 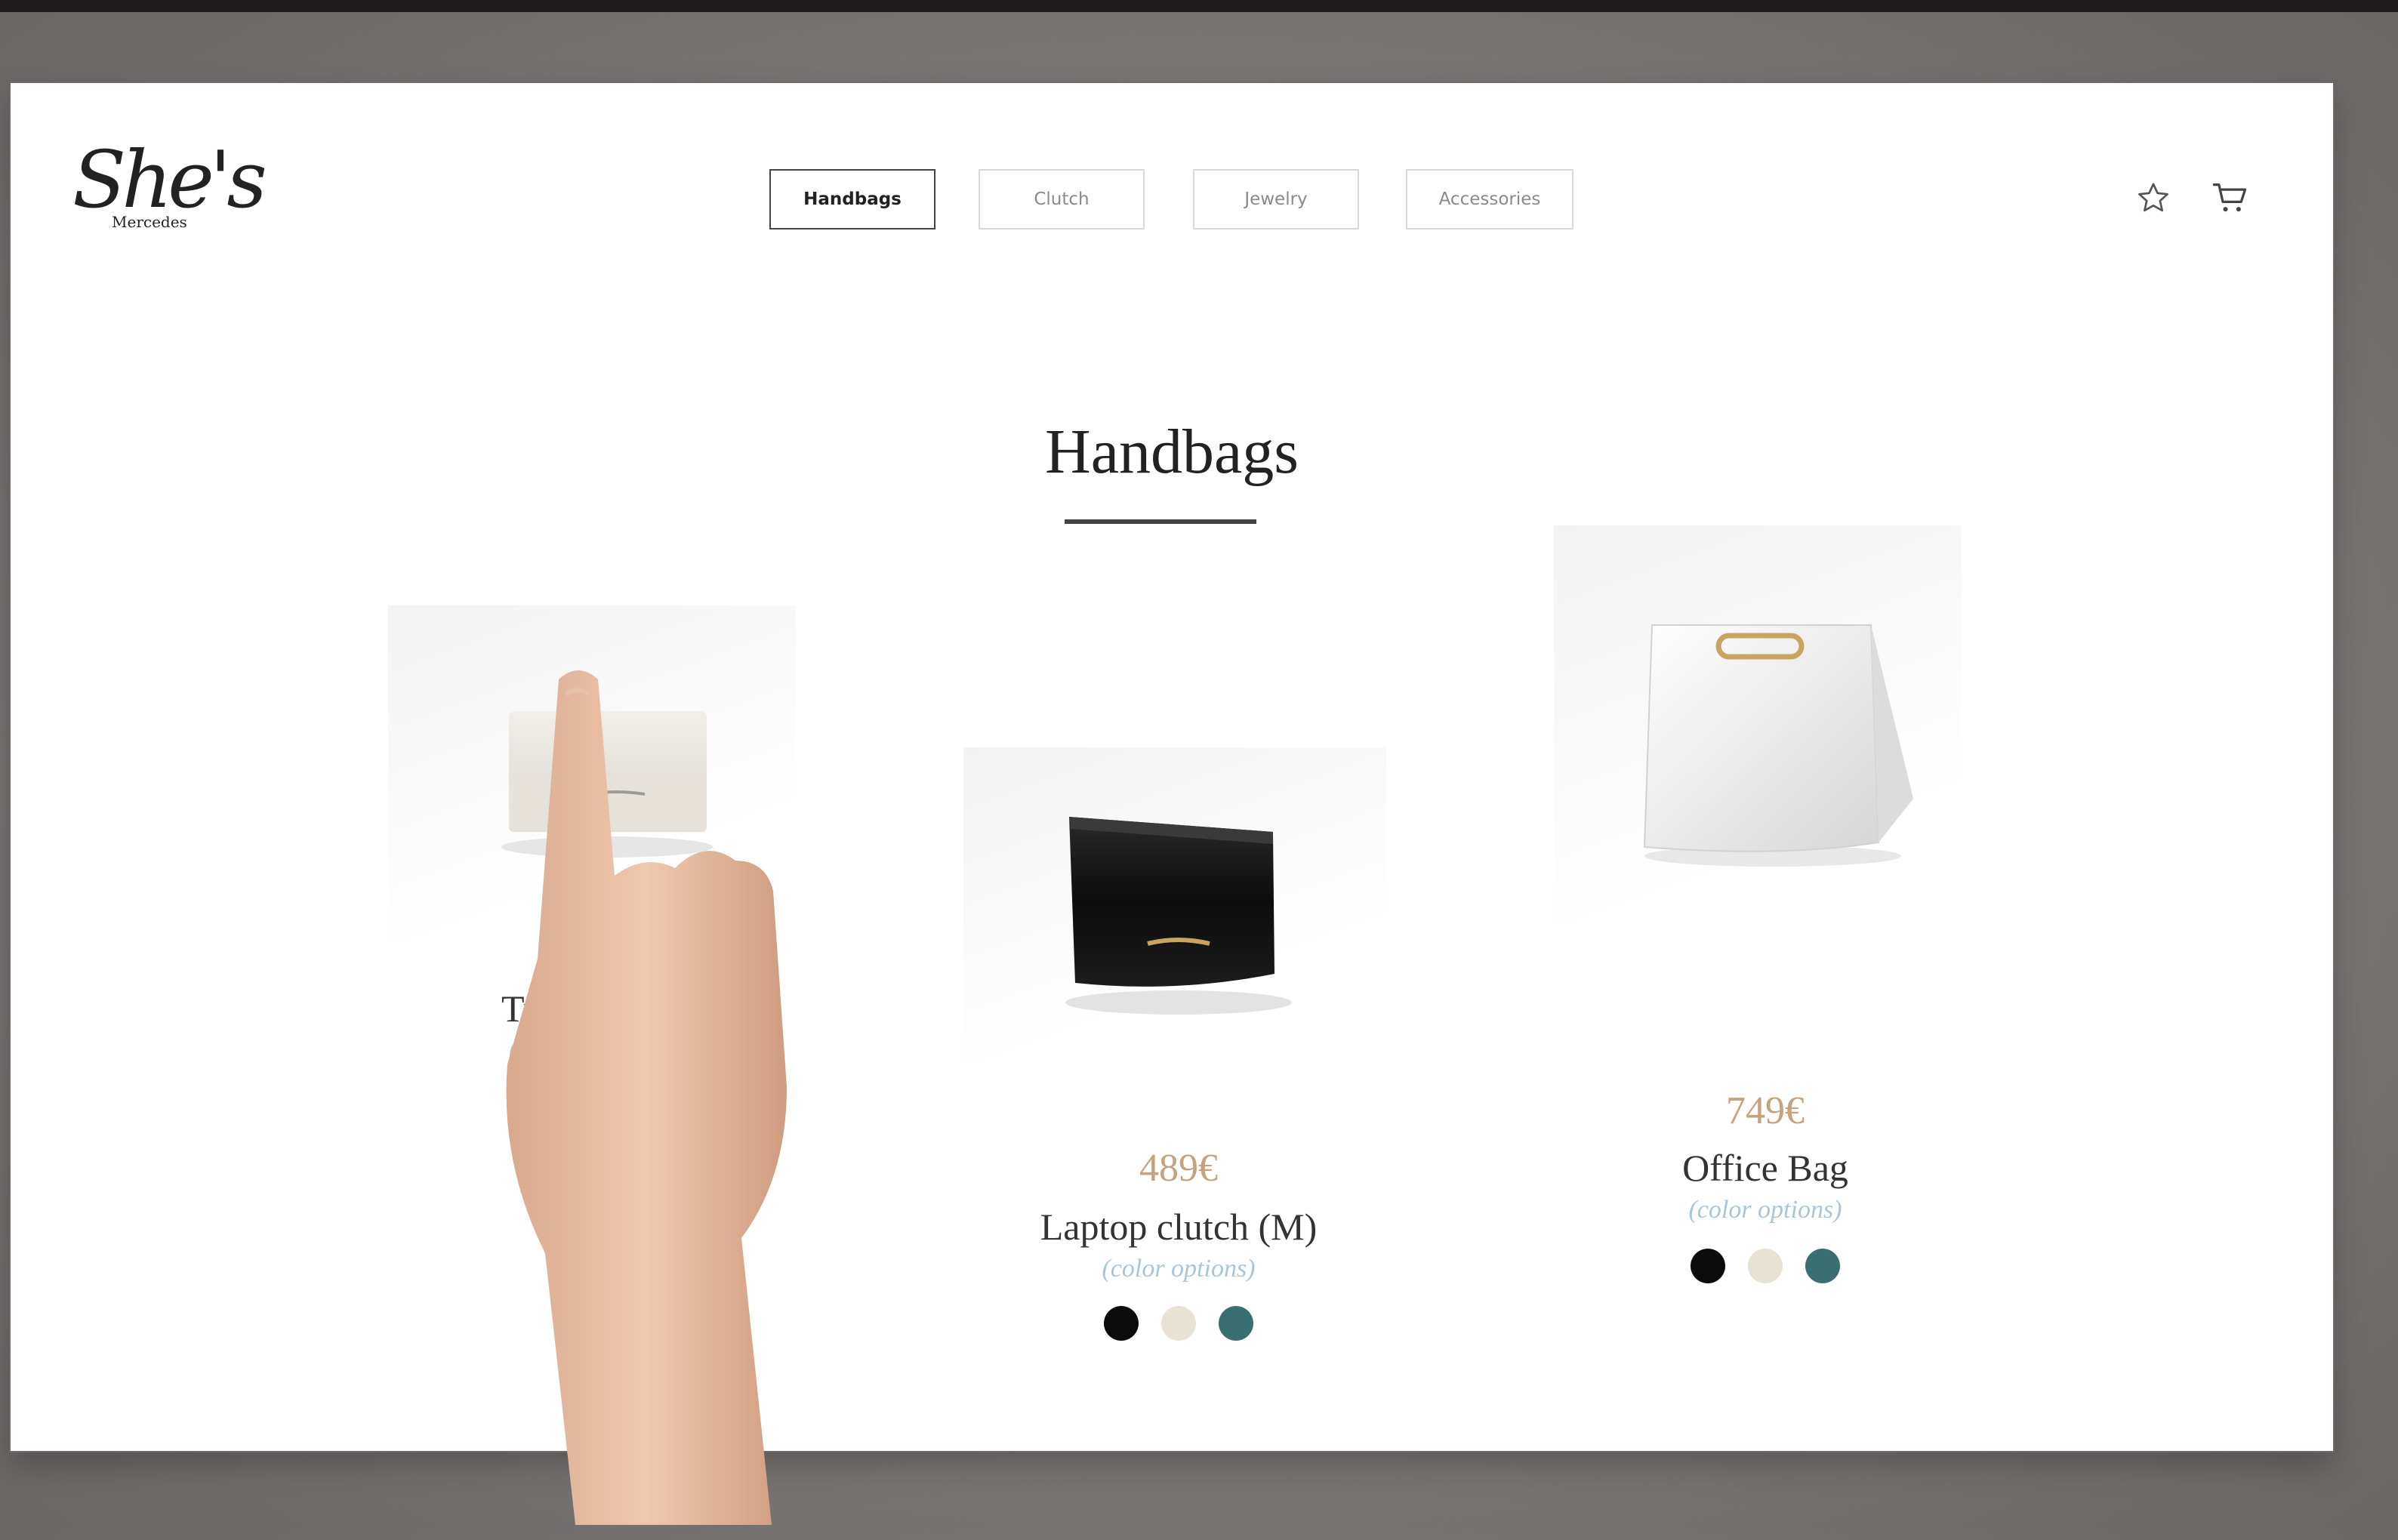 I want to click on cart-icon, so click(x=2229, y=197).